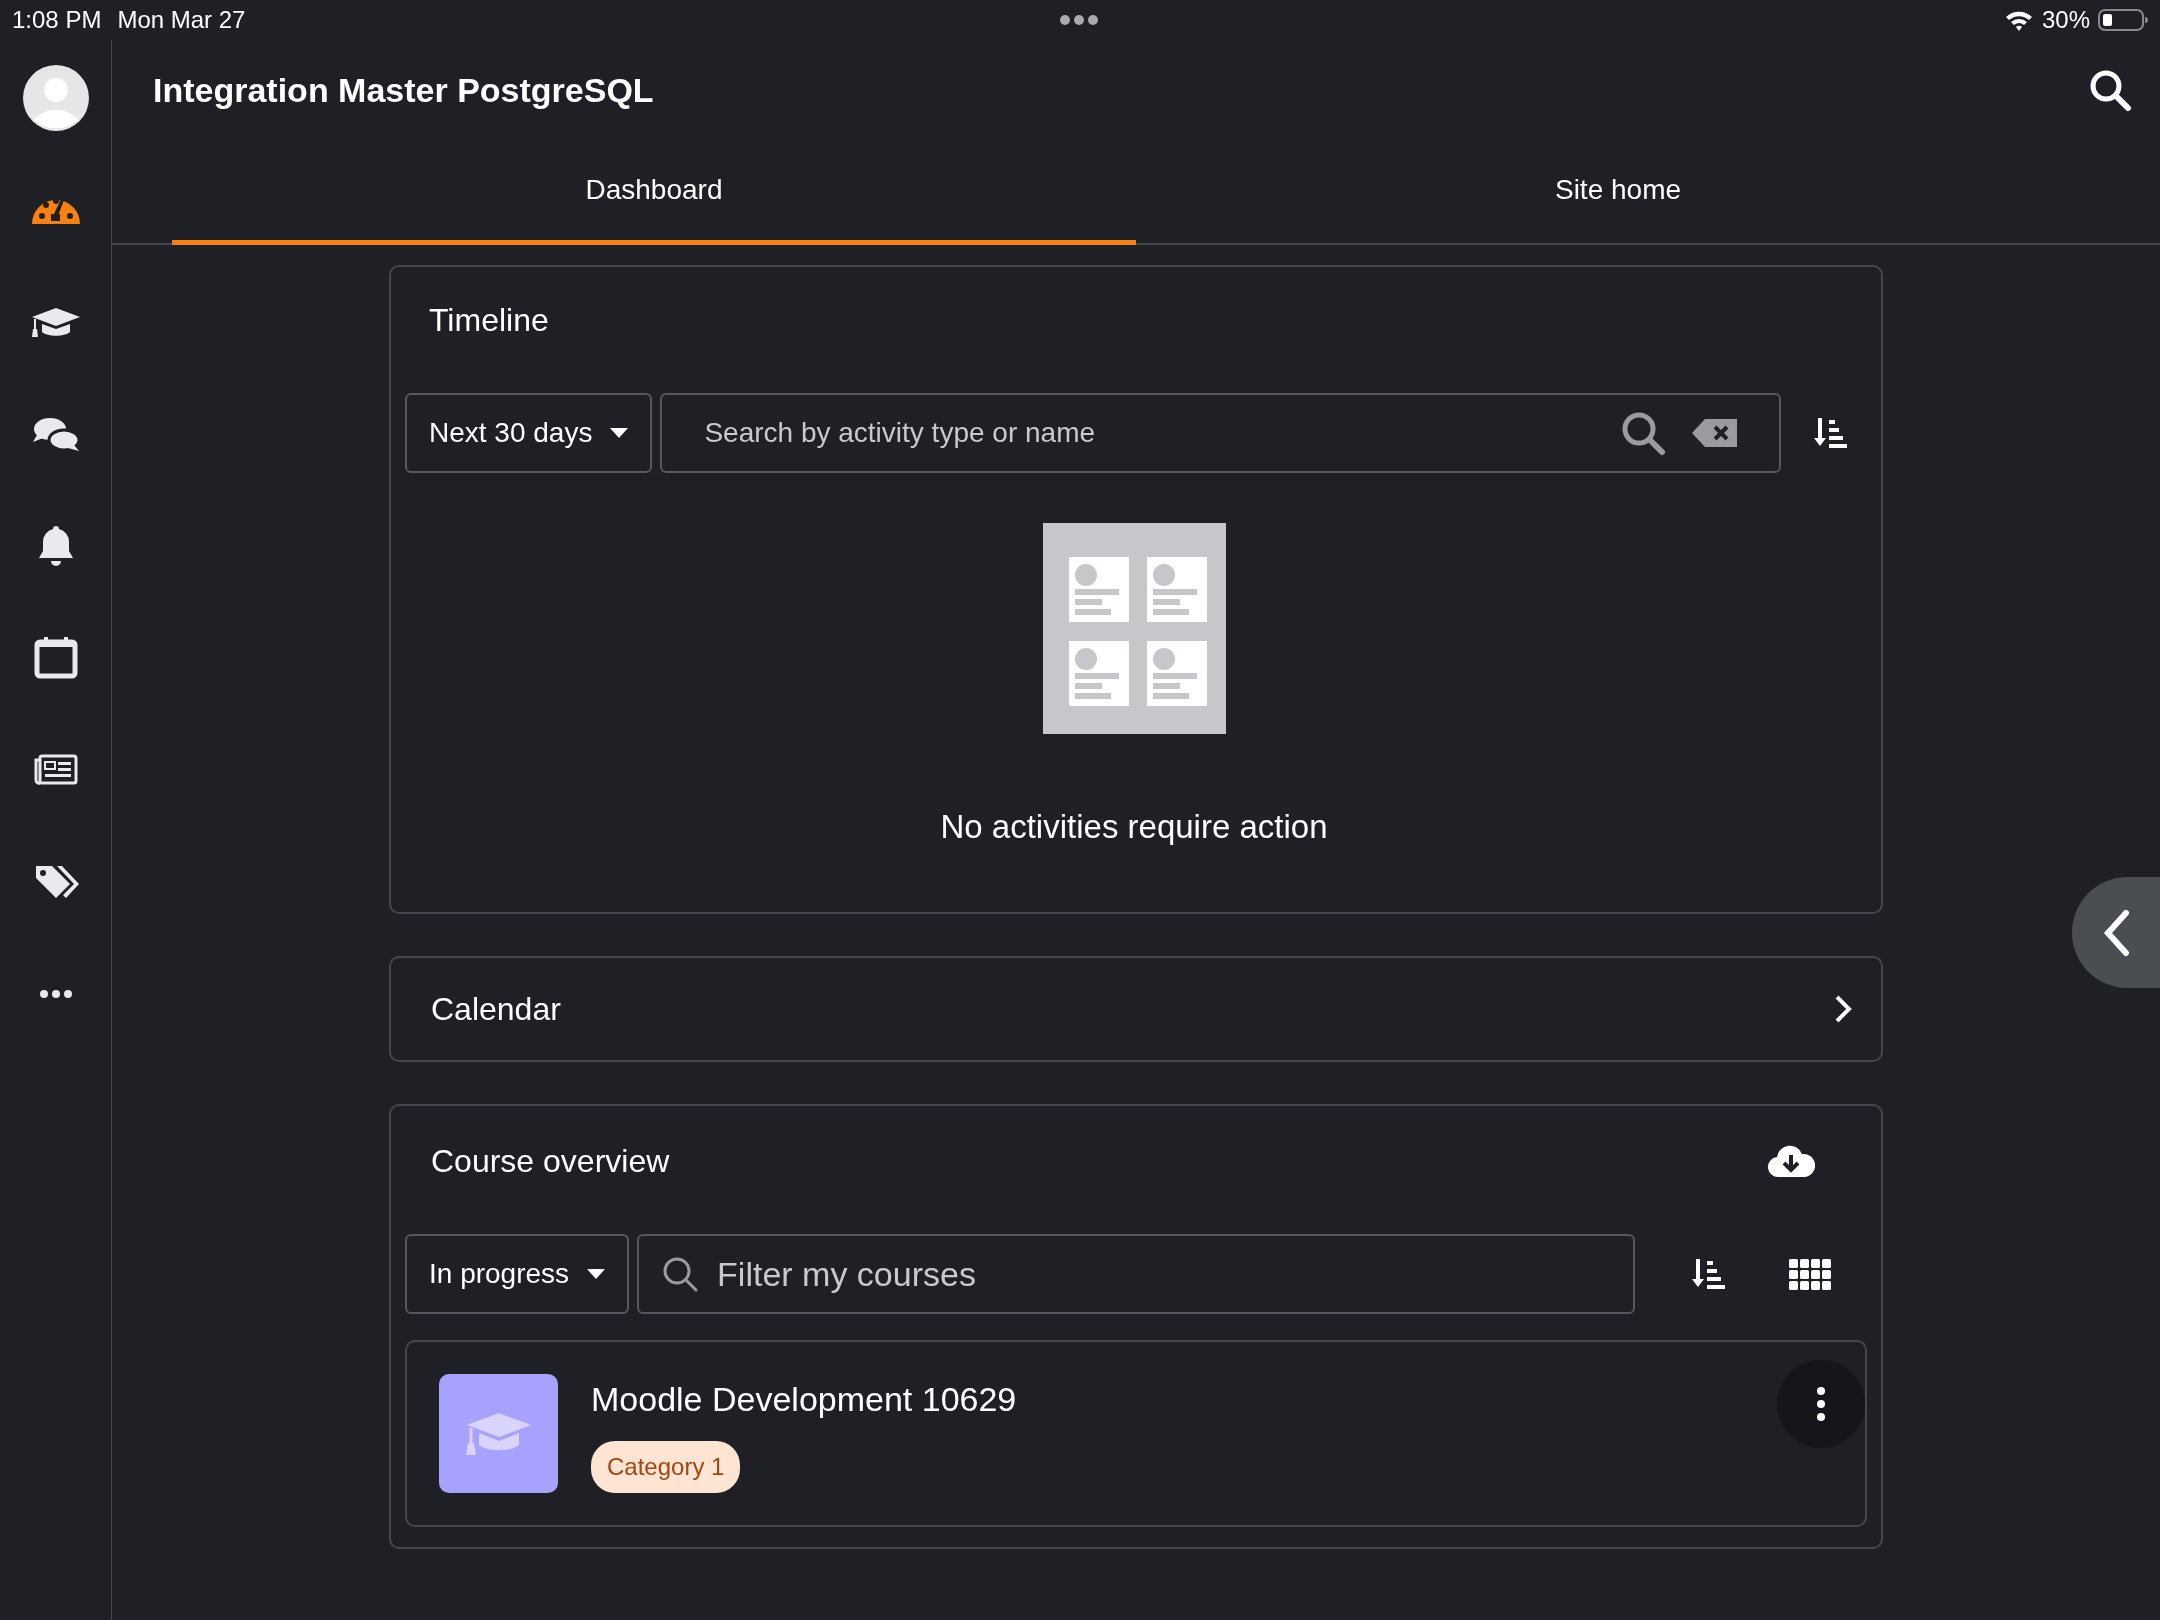 The height and width of the screenshot is (1620, 2160). I want to click on cloud-download-icon, so click(1791, 1161).